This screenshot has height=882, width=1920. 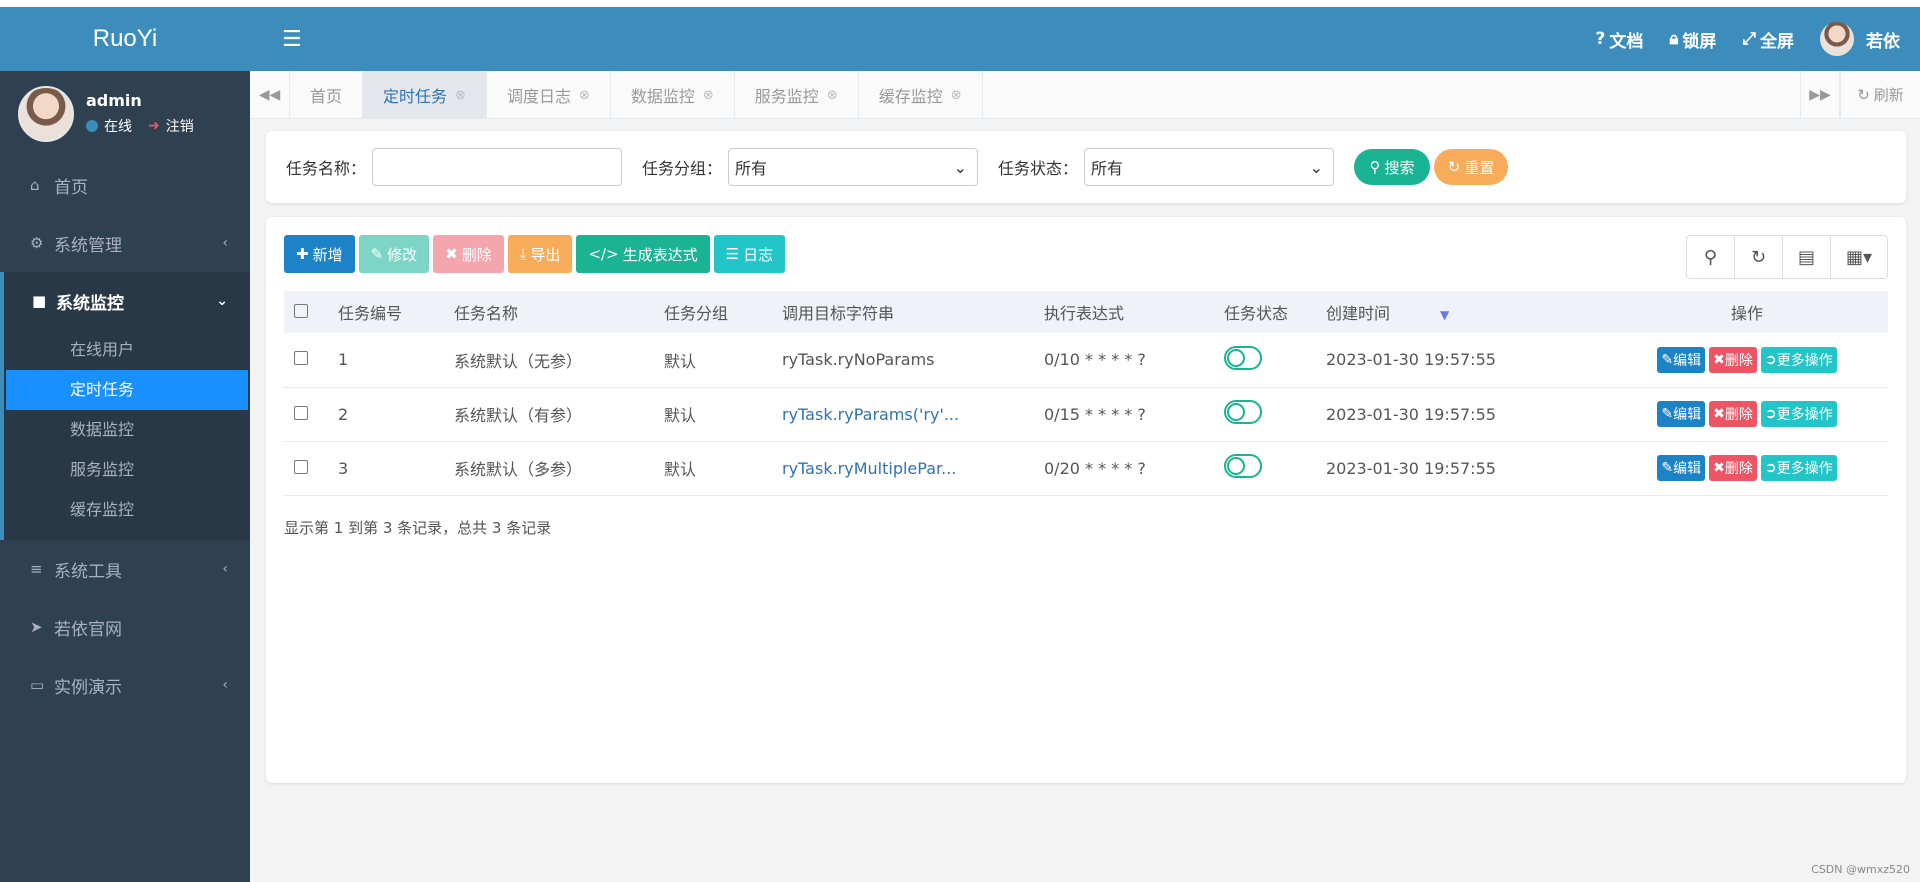 I want to click on home-icon: ⌂, so click(x=35, y=185).